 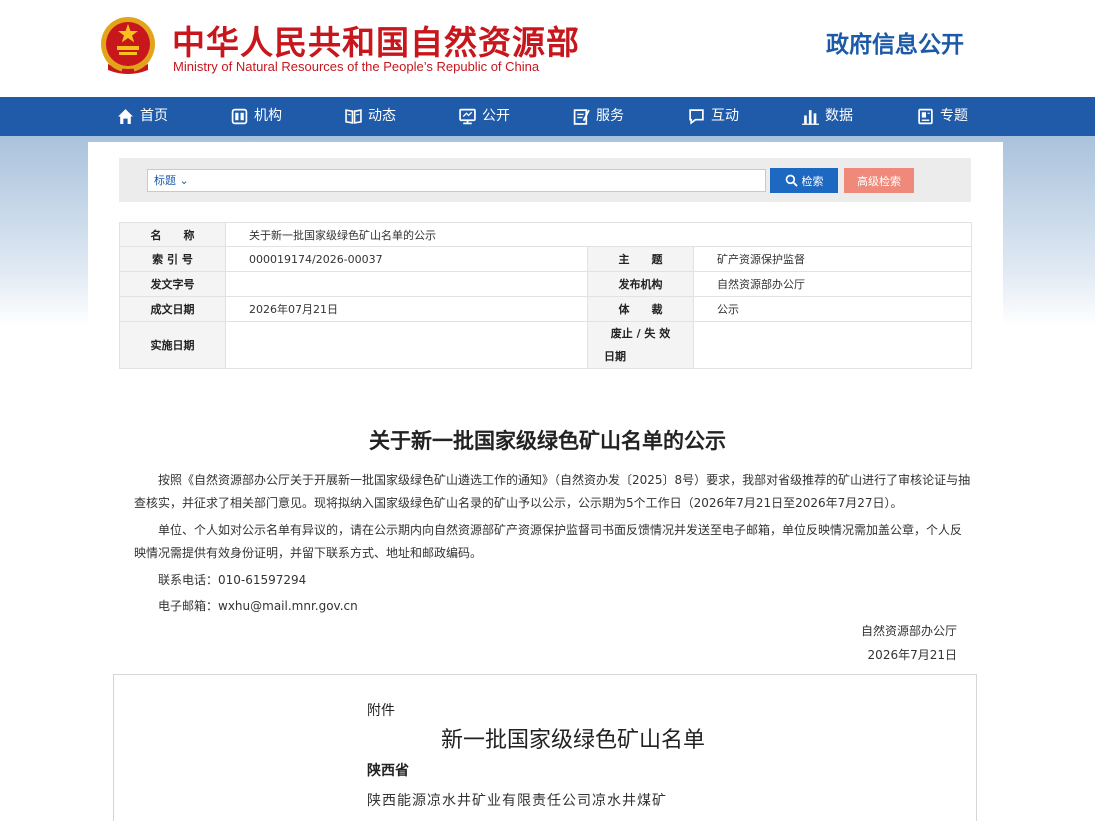 What do you see at coordinates (268, 116) in the screenshot?
I see `nav-item-label: 机构` at bounding box center [268, 116].